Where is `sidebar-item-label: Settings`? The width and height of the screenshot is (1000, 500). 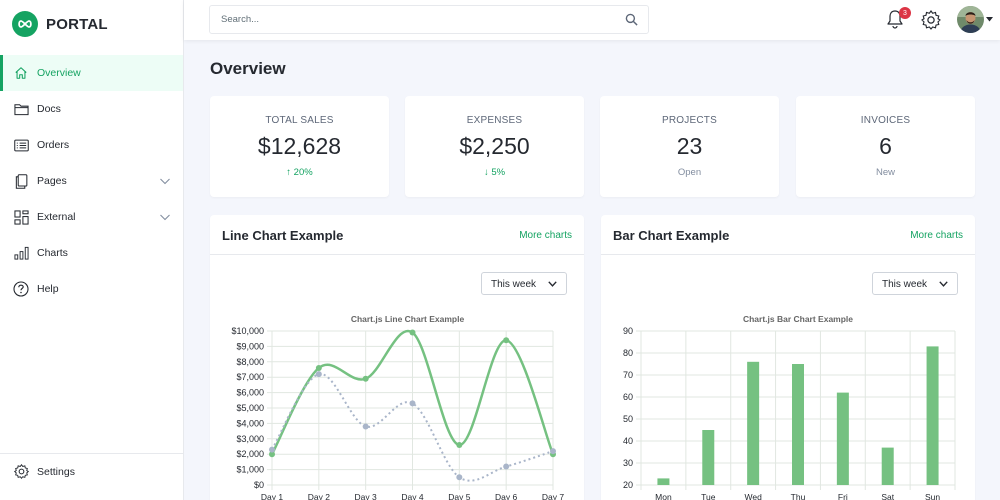
sidebar-item-label: Settings is located at coordinates (56, 471).